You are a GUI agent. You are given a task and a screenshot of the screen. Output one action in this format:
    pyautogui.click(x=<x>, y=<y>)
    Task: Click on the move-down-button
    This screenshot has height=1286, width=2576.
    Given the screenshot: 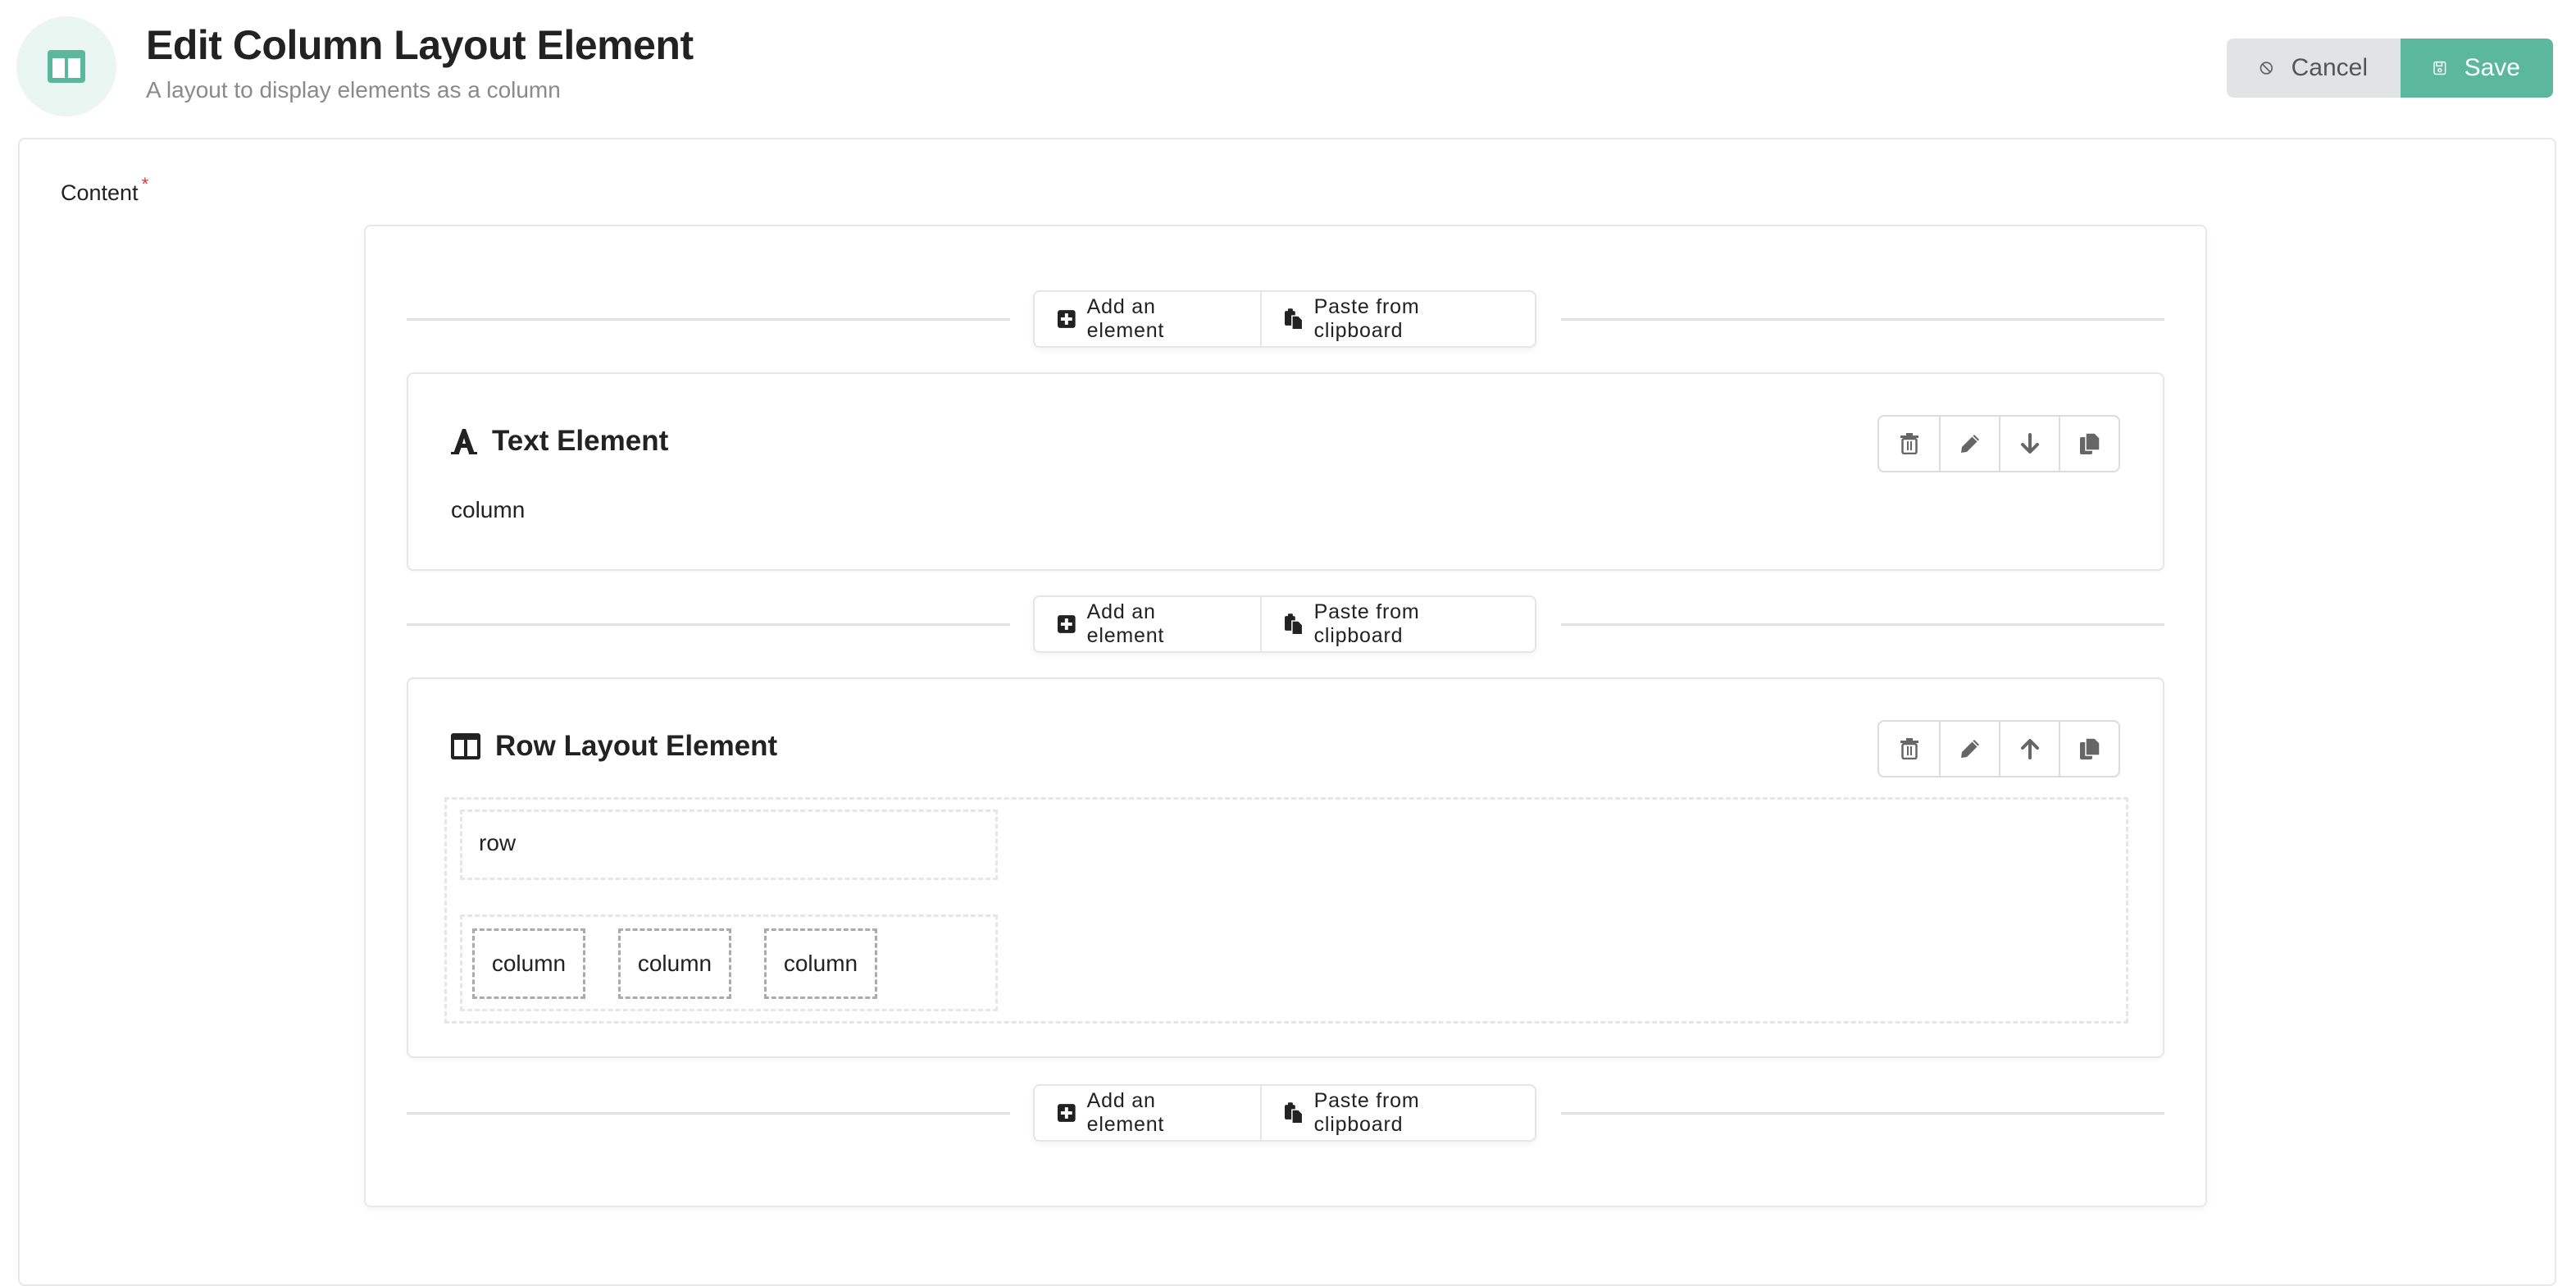 What is the action you would take?
    pyautogui.click(x=2029, y=444)
    